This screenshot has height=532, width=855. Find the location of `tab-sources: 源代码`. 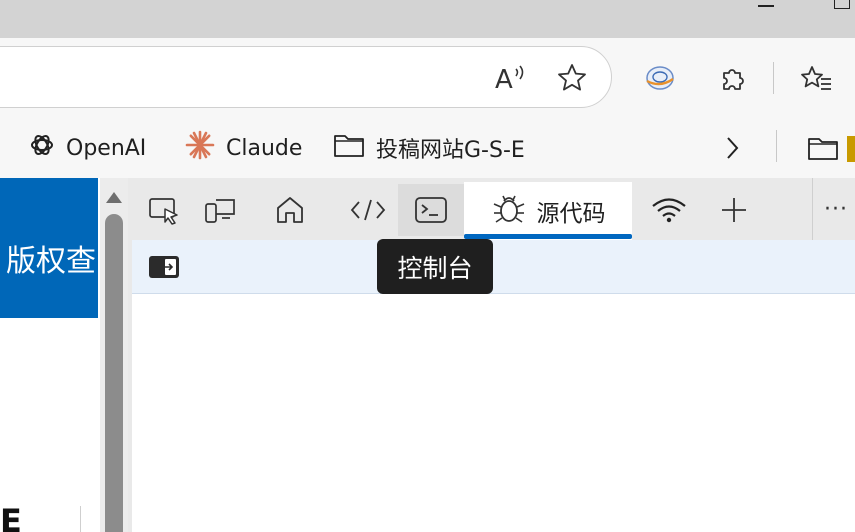

tab-sources: 源代码 is located at coordinates (548, 211).